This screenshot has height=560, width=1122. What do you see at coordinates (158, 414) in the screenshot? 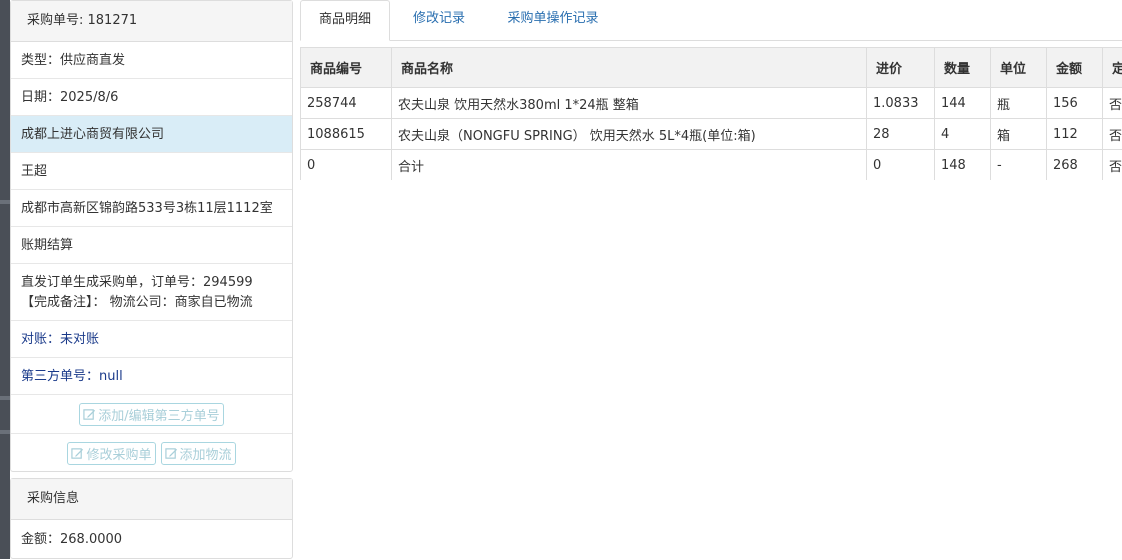
I see `add-third-party-label: 添加/编辑第三方单号` at bounding box center [158, 414].